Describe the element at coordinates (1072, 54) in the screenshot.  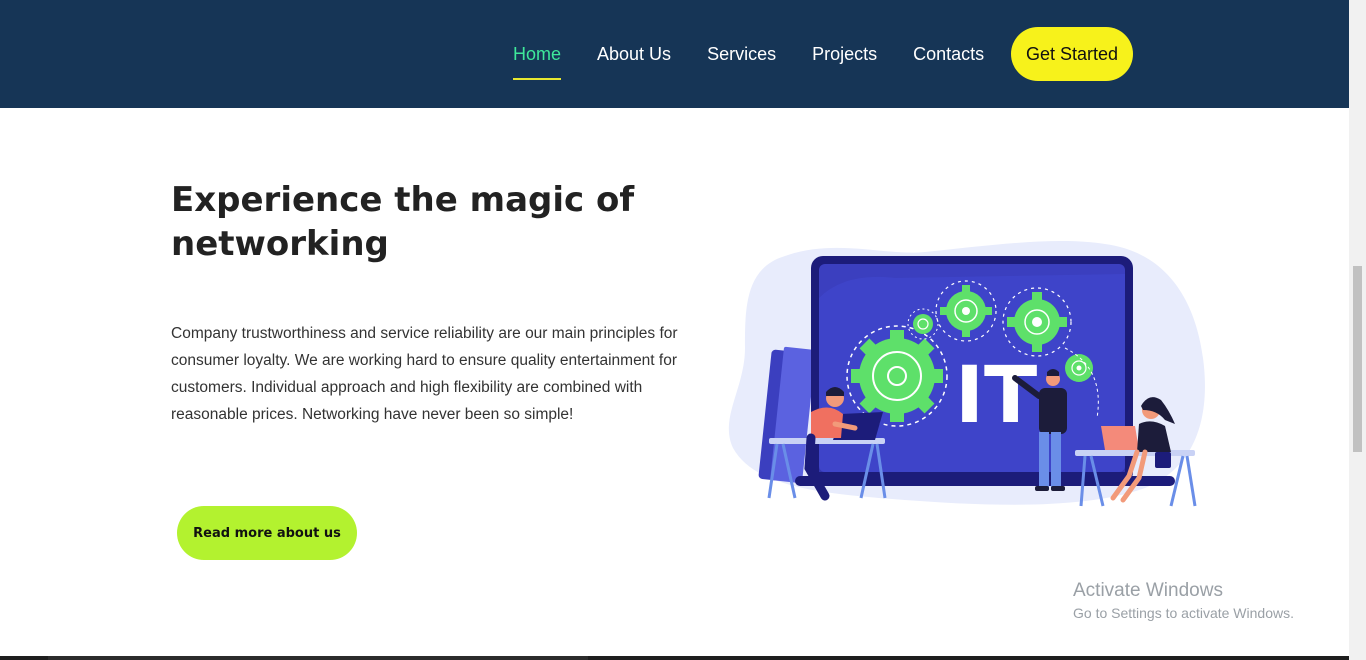
I see `get-started-button: Get Started` at that location.